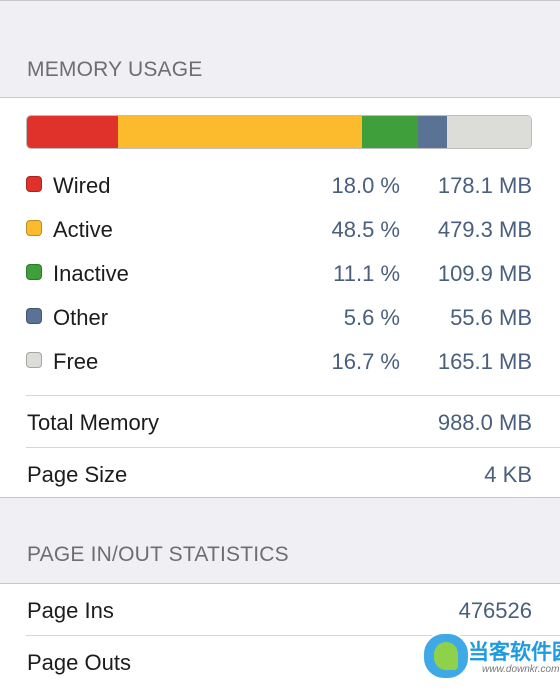 Image resolution: width=560 pixels, height=694 pixels. I want to click on legend-percent: 11.1 %, so click(366, 273).